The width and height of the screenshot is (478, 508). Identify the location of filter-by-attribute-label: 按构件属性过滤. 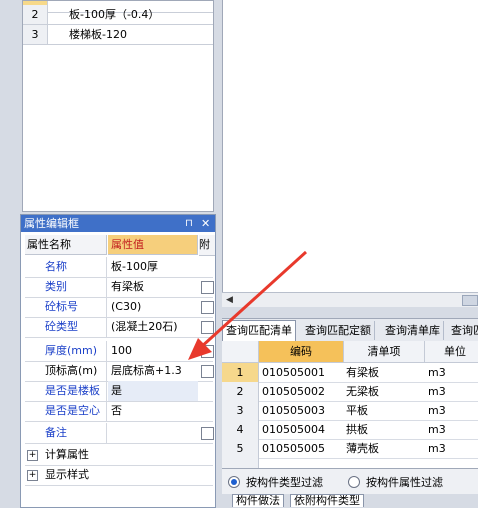
(404, 482).